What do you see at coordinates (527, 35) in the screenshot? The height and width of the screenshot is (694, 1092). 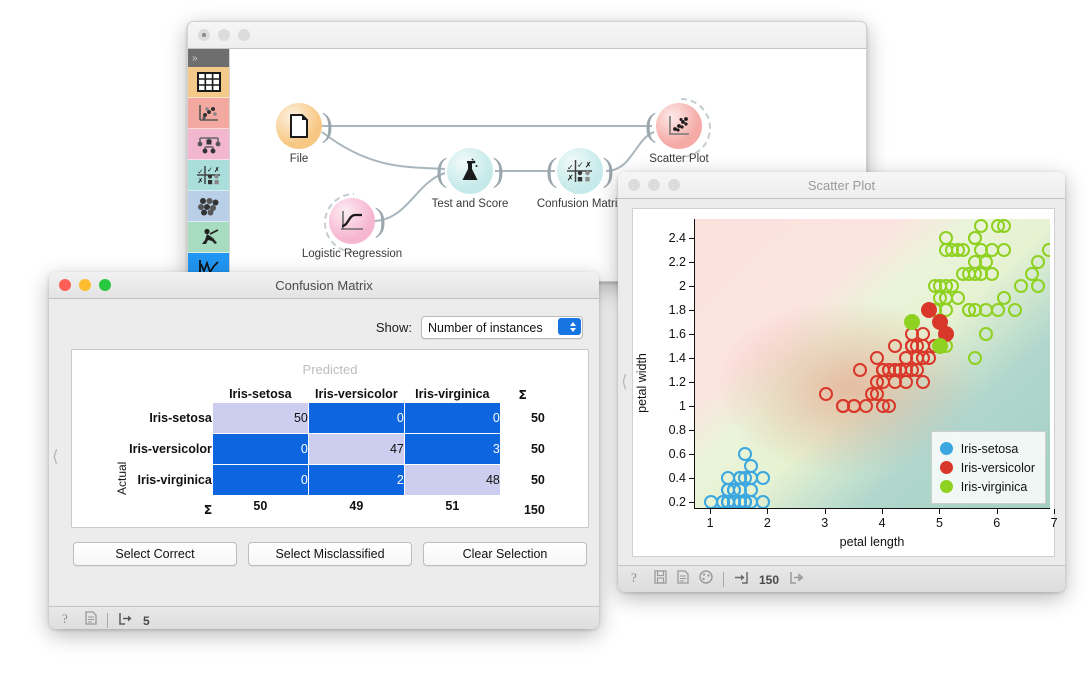 I see `main-window-titlebar` at bounding box center [527, 35].